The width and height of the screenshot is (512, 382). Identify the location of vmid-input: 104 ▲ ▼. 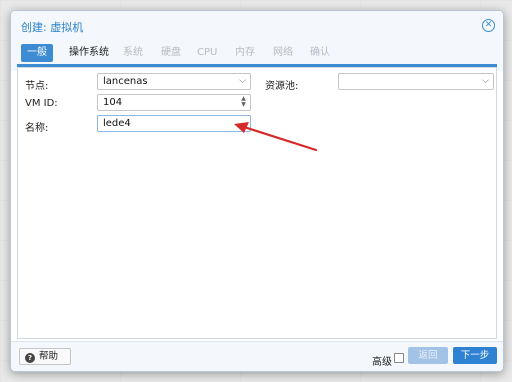
(174, 102).